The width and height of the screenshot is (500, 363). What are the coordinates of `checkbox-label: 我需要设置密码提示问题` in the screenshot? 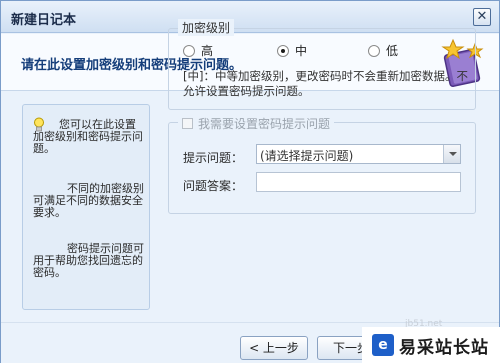 It's located at (264, 124).